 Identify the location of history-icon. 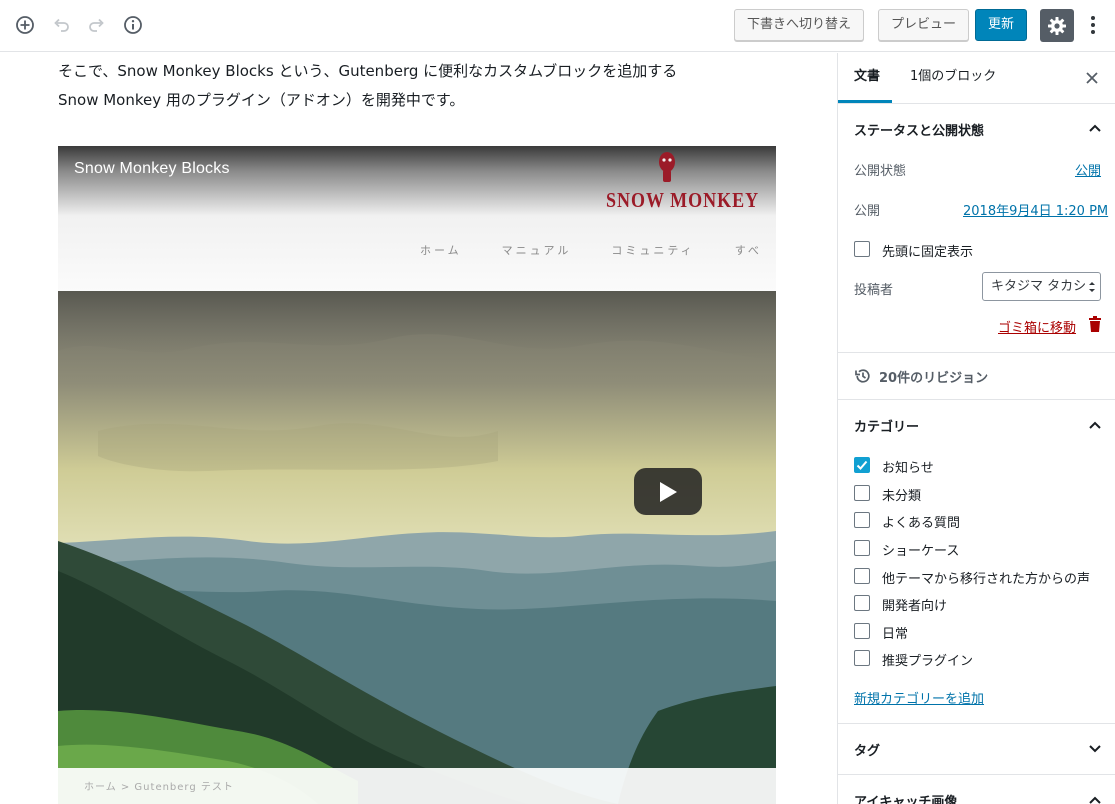
(862, 376).